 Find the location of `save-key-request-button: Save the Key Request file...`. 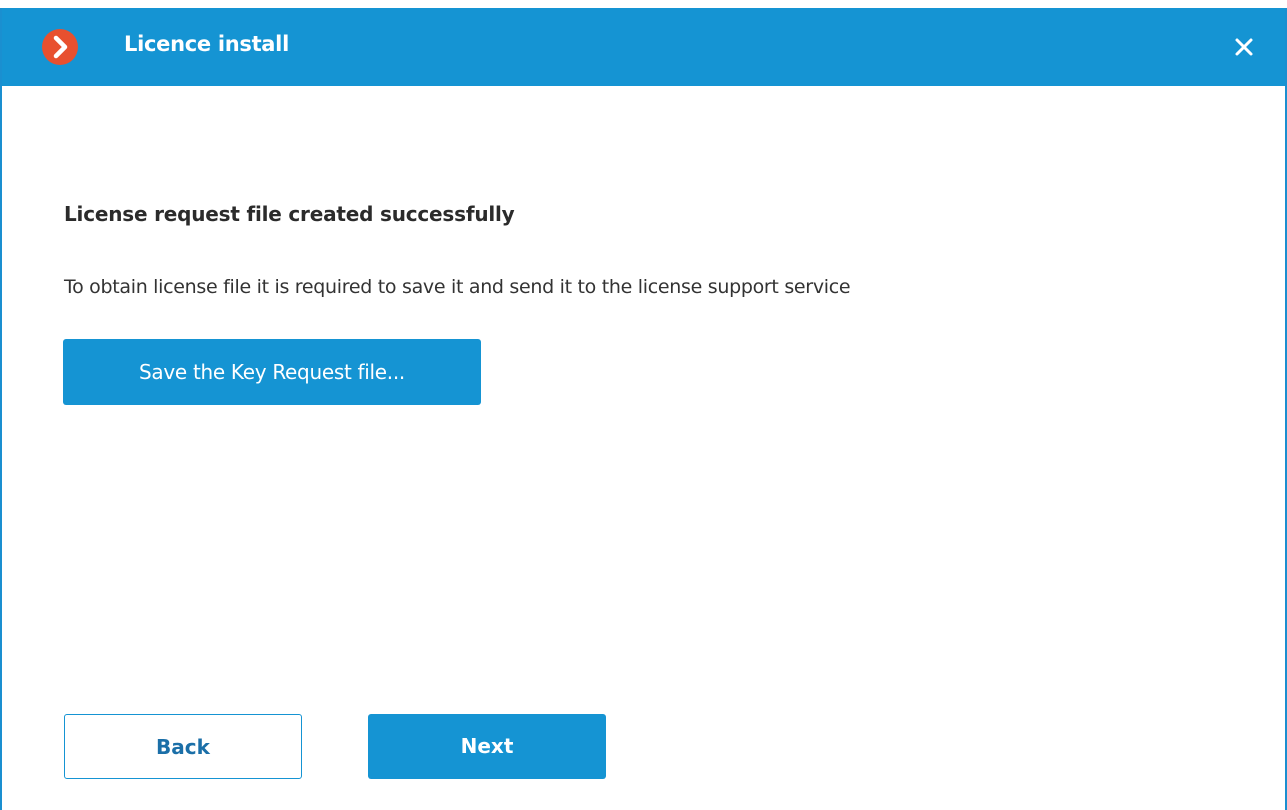

save-key-request-button: Save the Key Request file... is located at coordinates (272, 372).